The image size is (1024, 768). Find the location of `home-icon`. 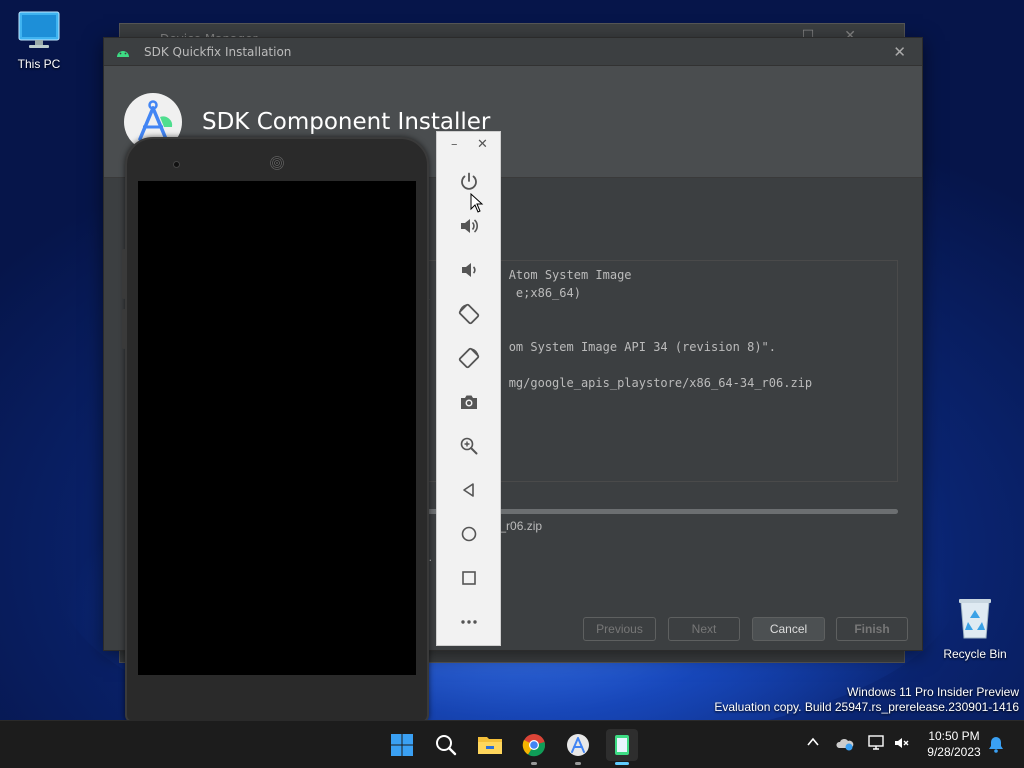

home-icon is located at coordinates (468, 534).